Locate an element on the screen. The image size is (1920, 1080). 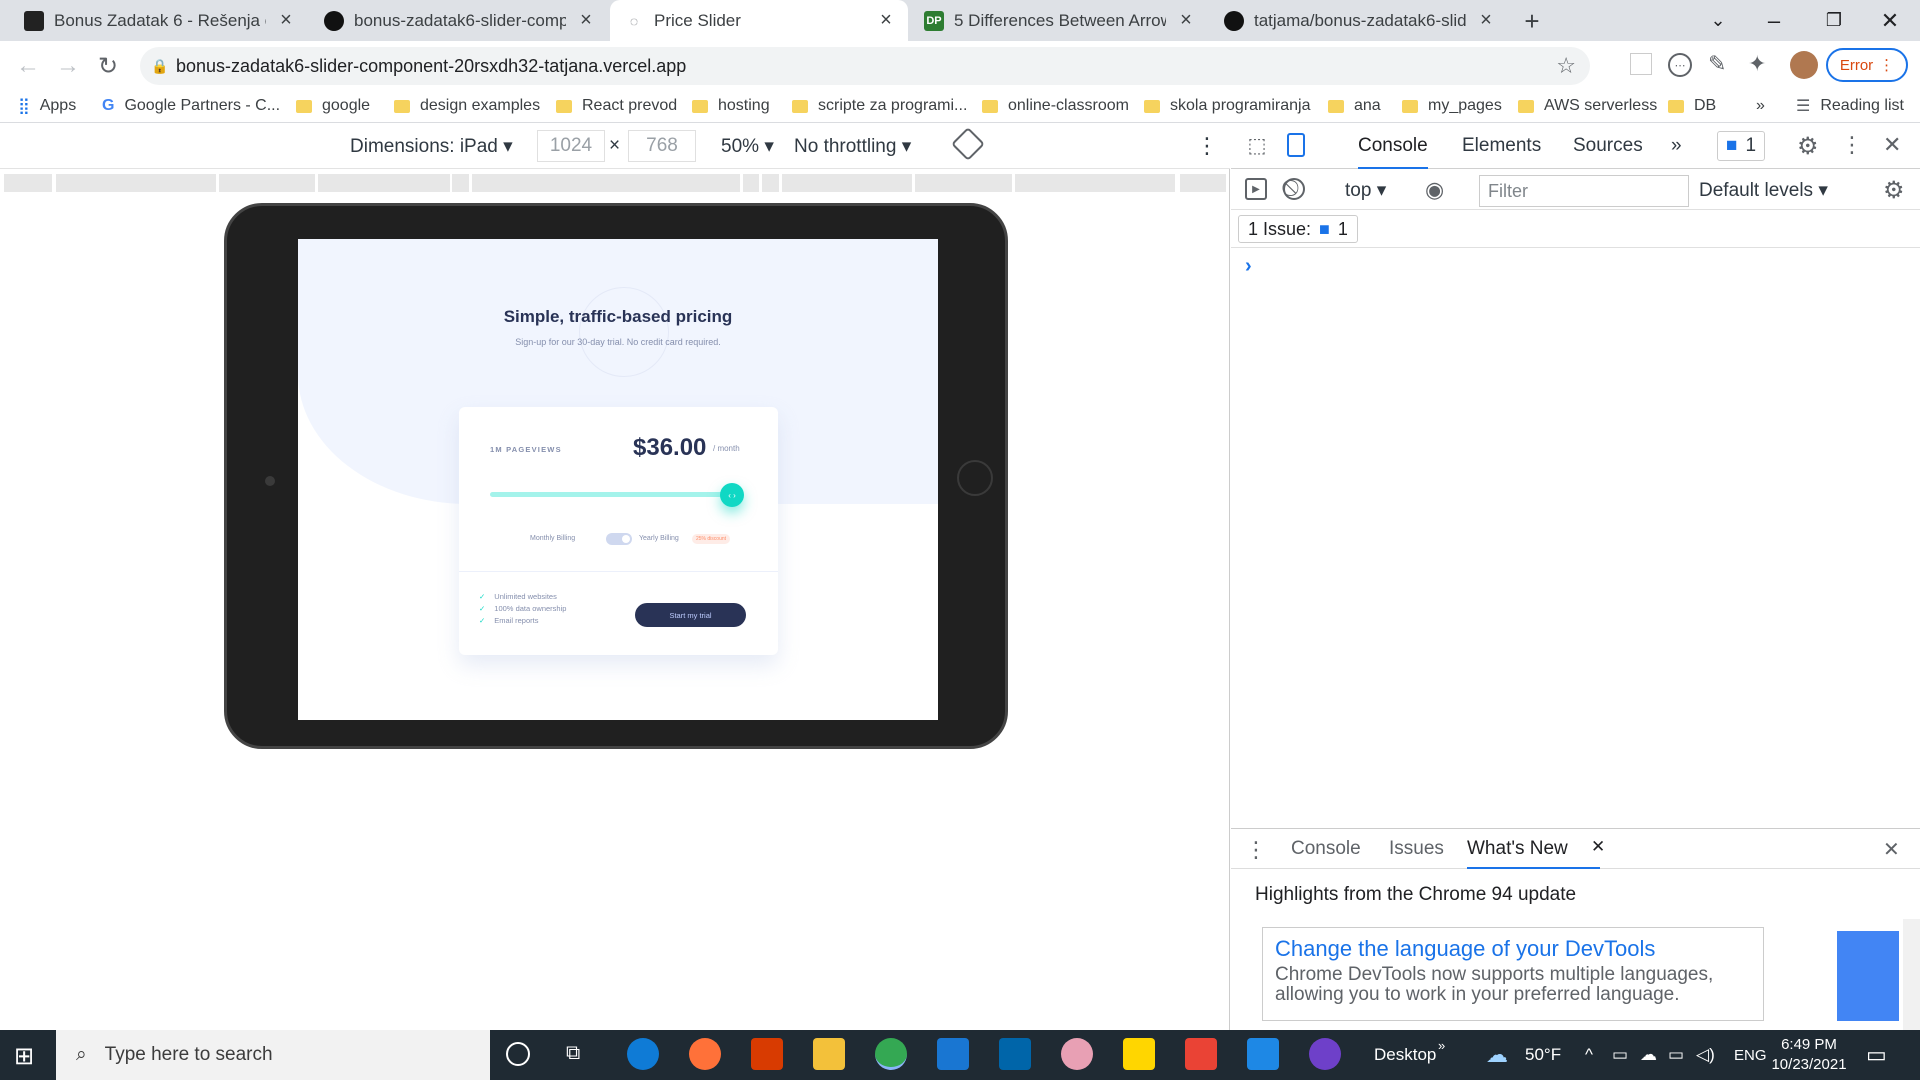
whats-new-title: Change the language of your DevTools is located at coordinates (1513, 949).